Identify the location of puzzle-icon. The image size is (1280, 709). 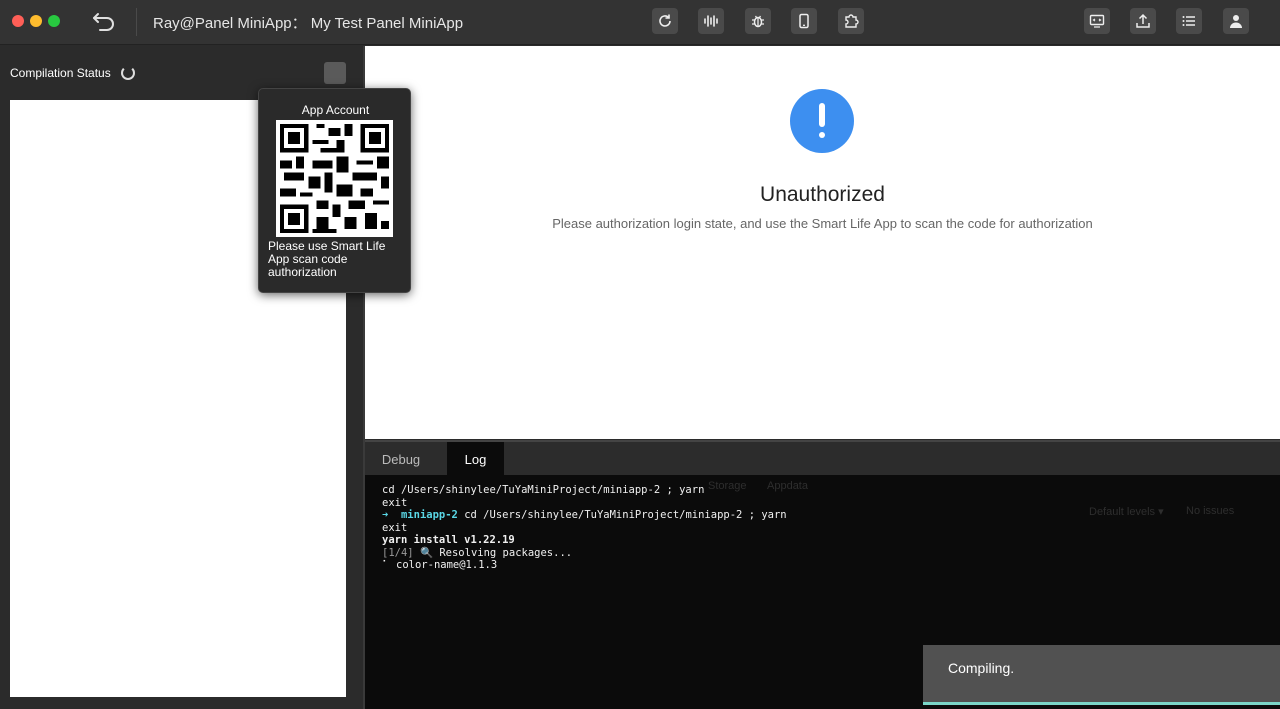
(852, 21).